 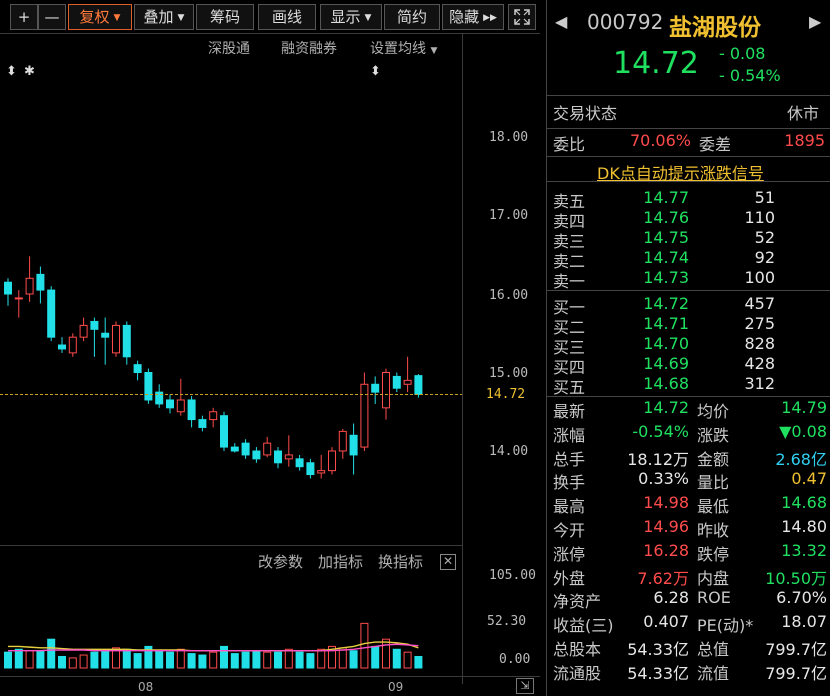 I want to click on book-price: 14.69, so click(x=666, y=363).